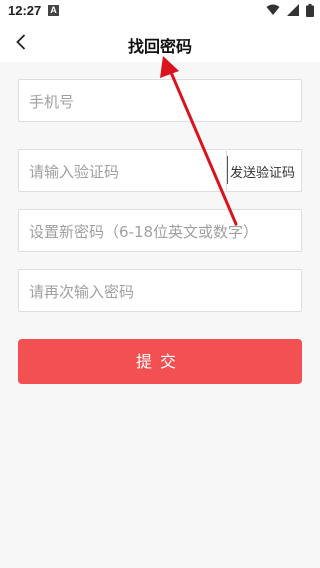  I want to click on status-icons, so click(288, 11).